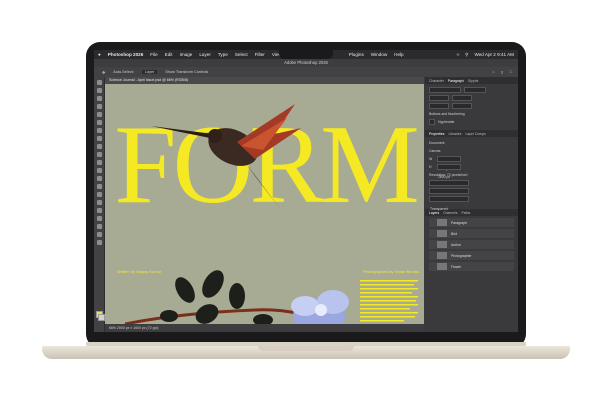  I want to click on layer-row: Photographer, so click(471, 255).